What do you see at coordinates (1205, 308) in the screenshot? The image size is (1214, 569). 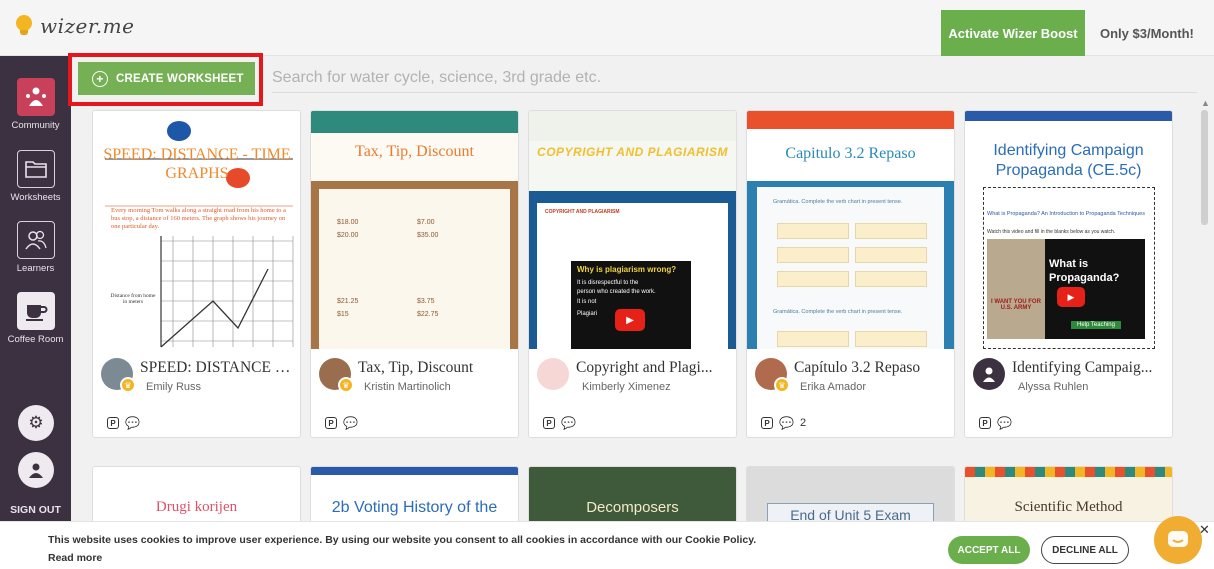 I see `scrollbar: ▲` at bounding box center [1205, 308].